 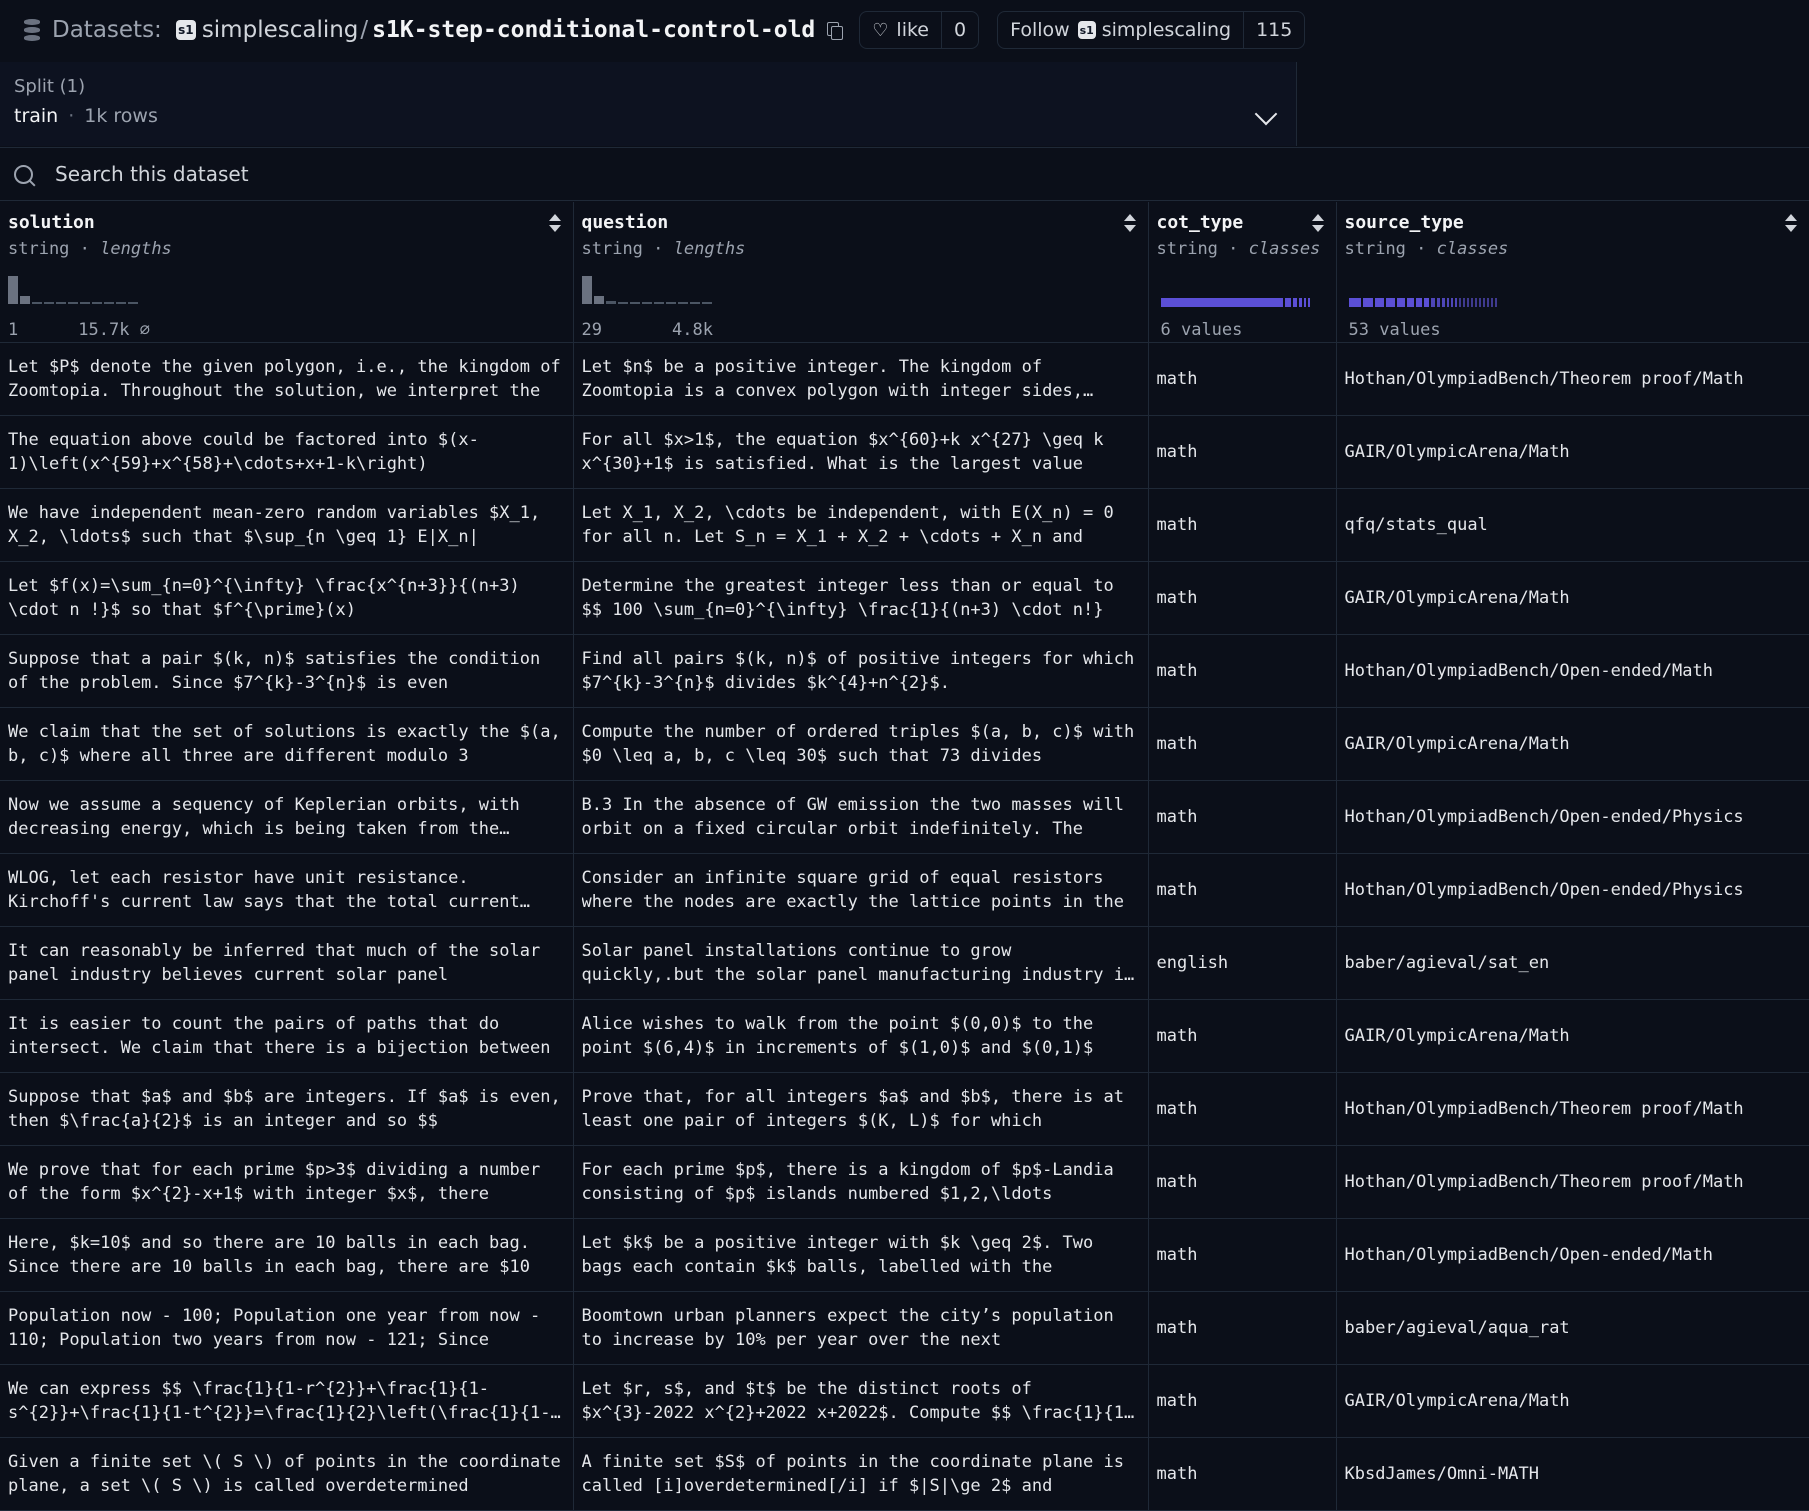 What do you see at coordinates (287, 272) in the screenshot?
I see `column-header-solution: solution string · lengths 1 15.7k ⌀` at bounding box center [287, 272].